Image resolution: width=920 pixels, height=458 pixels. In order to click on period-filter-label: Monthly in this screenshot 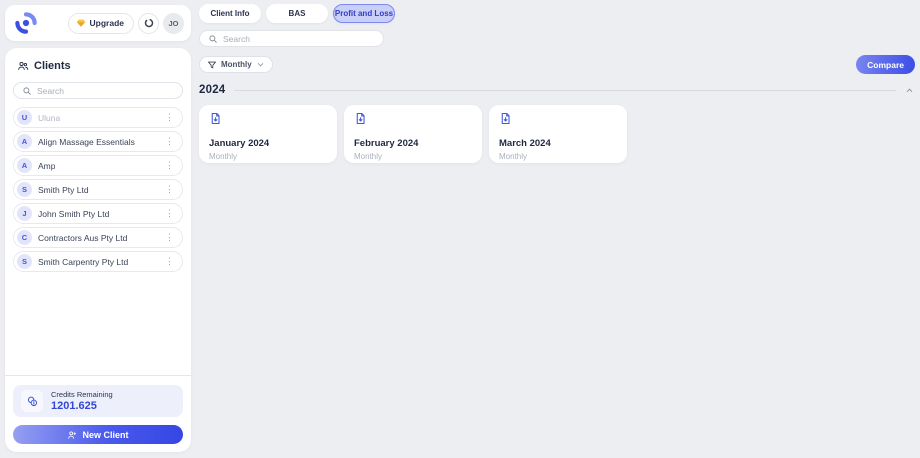, I will do `click(236, 64)`.